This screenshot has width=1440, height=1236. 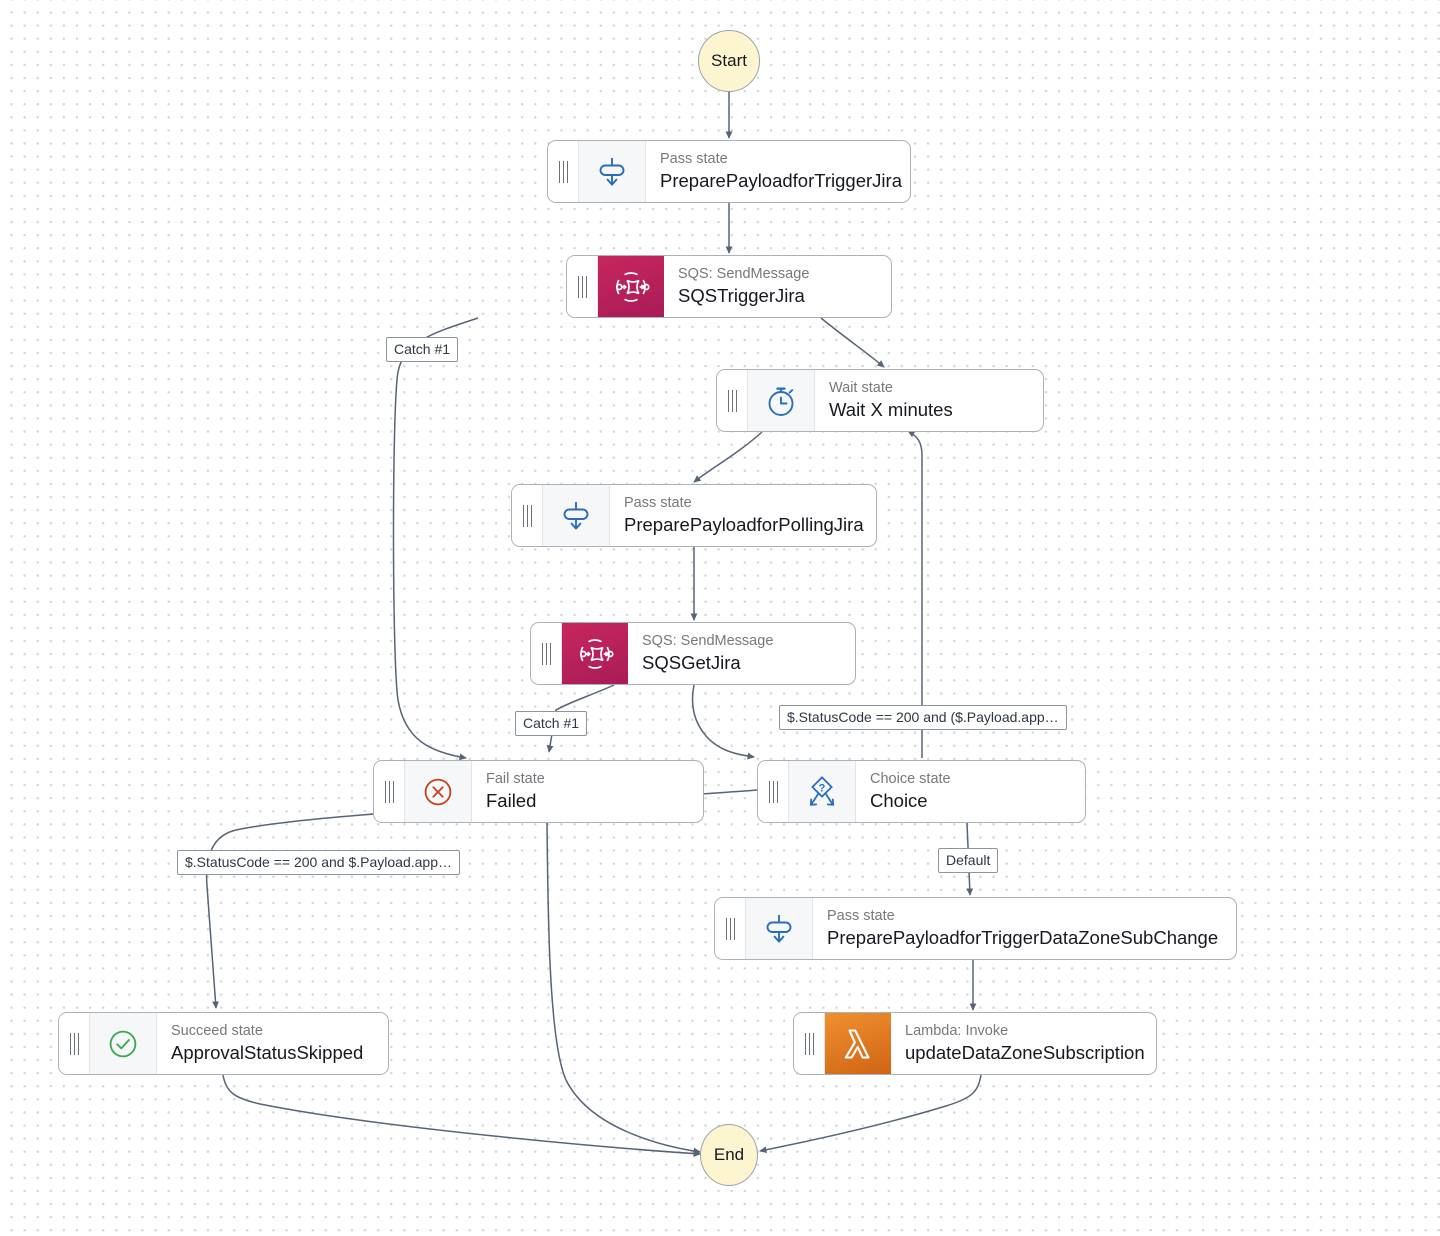 What do you see at coordinates (861, 387) in the screenshot?
I see `state-kind: Wait state` at bounding box center [861, 387].